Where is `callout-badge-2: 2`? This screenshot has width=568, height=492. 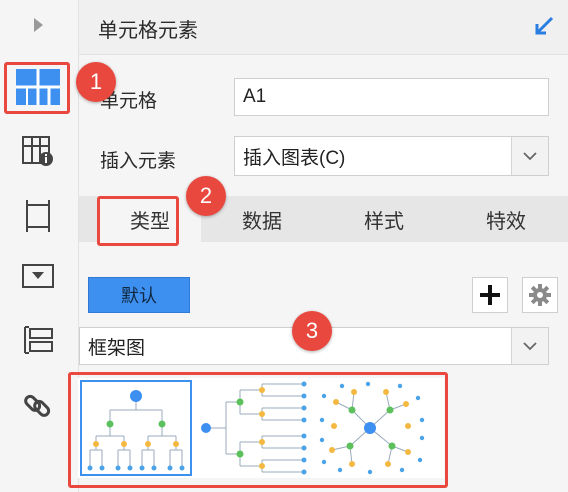 callout-badge-2: 2 is located at coordinates (206, 196).